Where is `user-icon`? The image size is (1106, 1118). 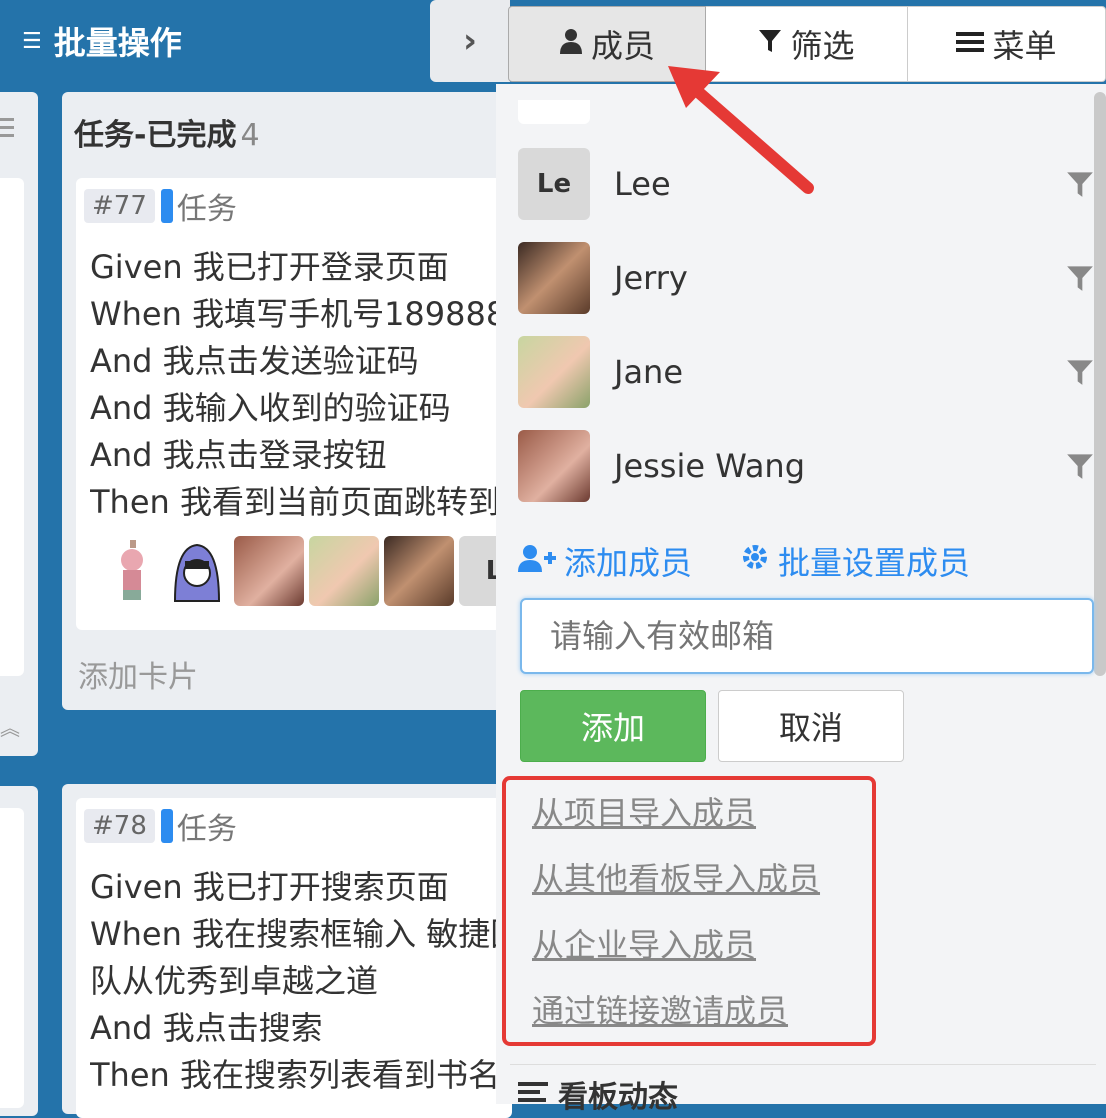
user-icon is located at coordinates (571, 44).